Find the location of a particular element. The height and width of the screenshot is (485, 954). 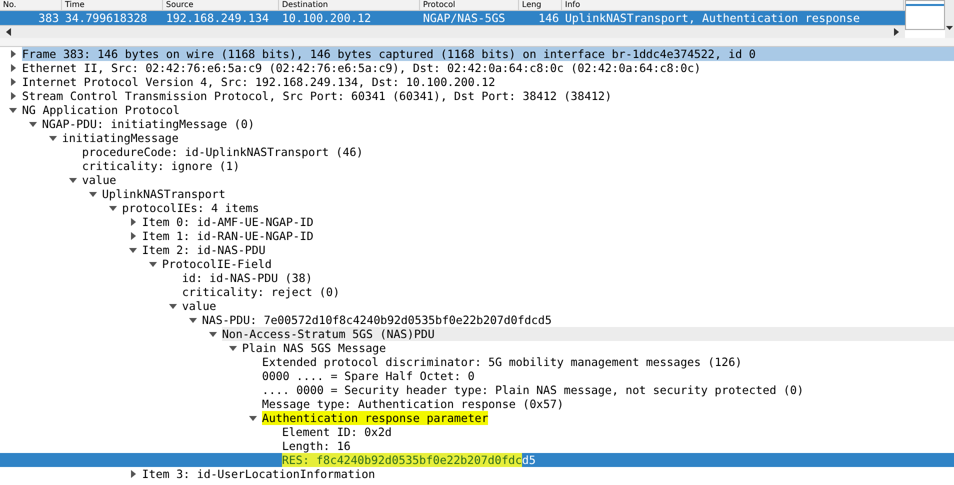

tree-item-text: Message type: Authentication response (0x57) is located at coordinates (413, 404).